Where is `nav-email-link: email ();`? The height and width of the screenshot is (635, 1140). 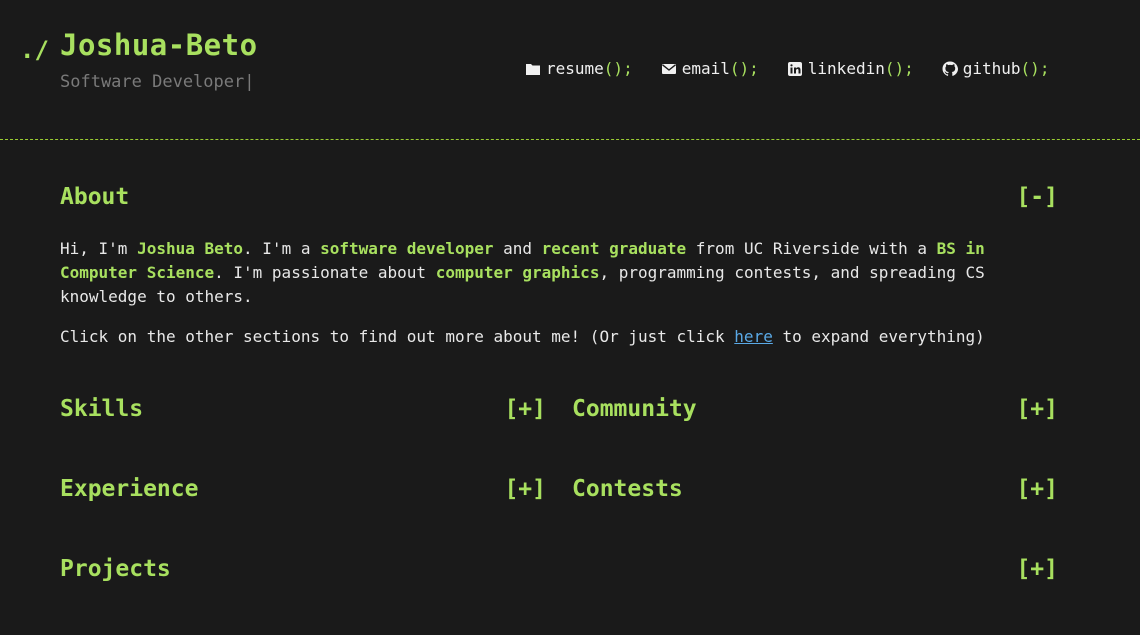 nav-email-link: email (); is located at coordinates (710, 68).